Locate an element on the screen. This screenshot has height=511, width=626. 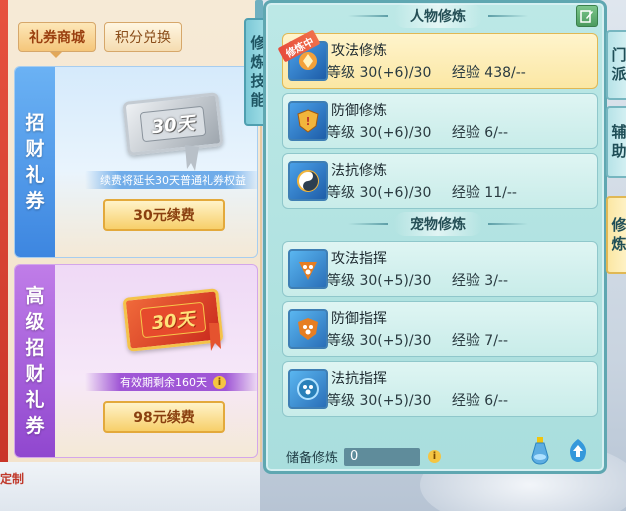
tab-sect: 门派 is located at coordinates (616, 65).